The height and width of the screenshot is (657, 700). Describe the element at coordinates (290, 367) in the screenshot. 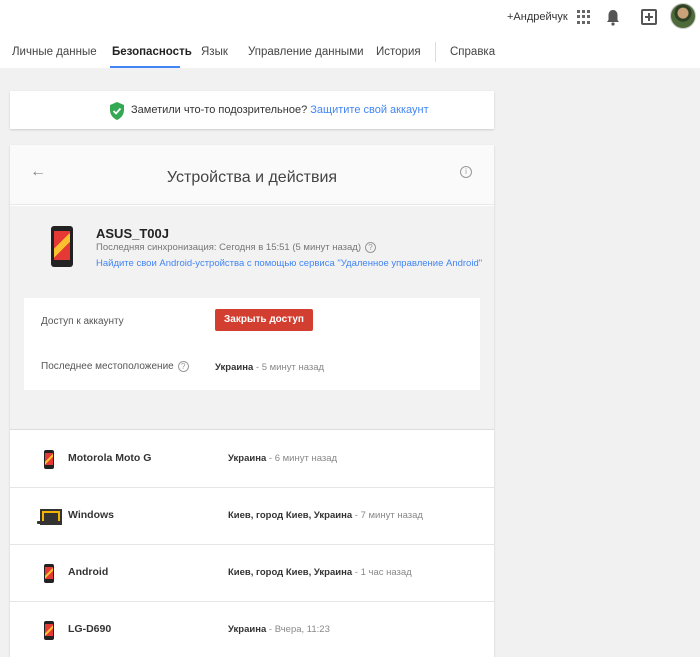

I see `location-time: - 5 минут назад` at that location.